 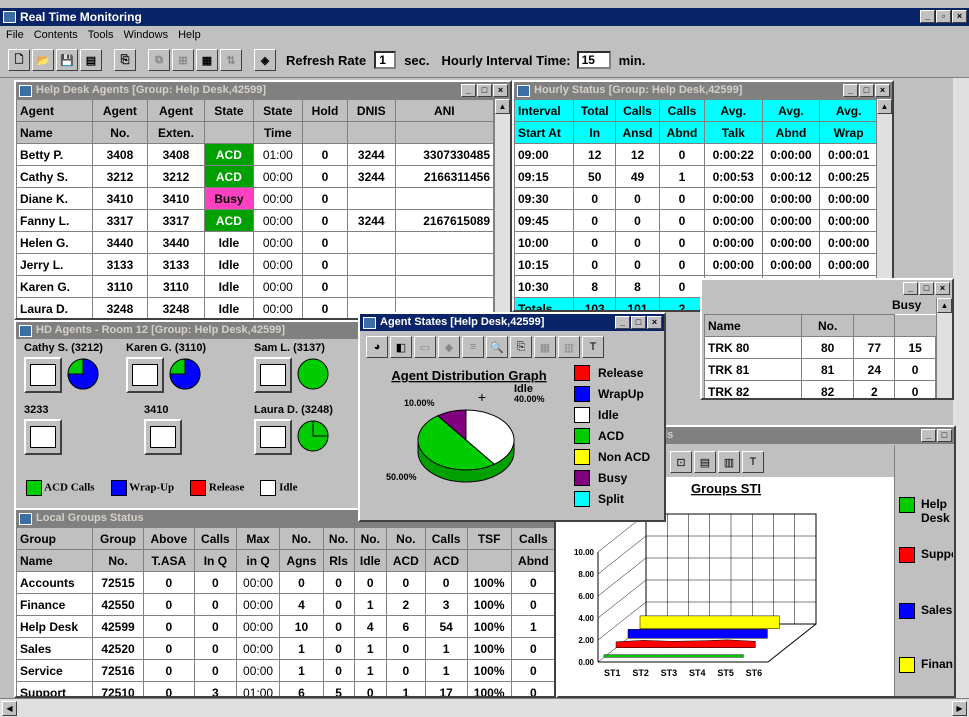 What do you see at coordinates (207, 60) in the screenshot?
I see `arrange-icon: ▦` at bounding box center [207, 60].